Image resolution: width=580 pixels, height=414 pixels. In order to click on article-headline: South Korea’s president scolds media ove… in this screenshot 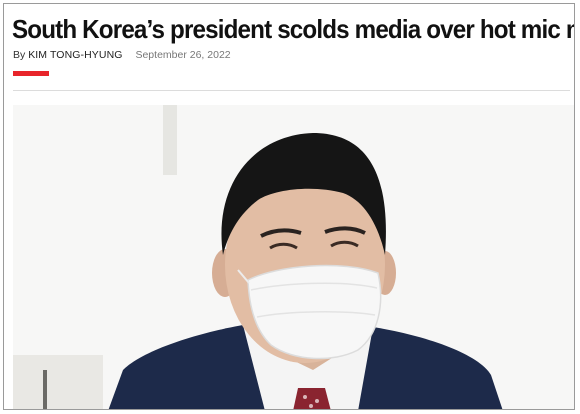, I will do `click(293, 29)`.